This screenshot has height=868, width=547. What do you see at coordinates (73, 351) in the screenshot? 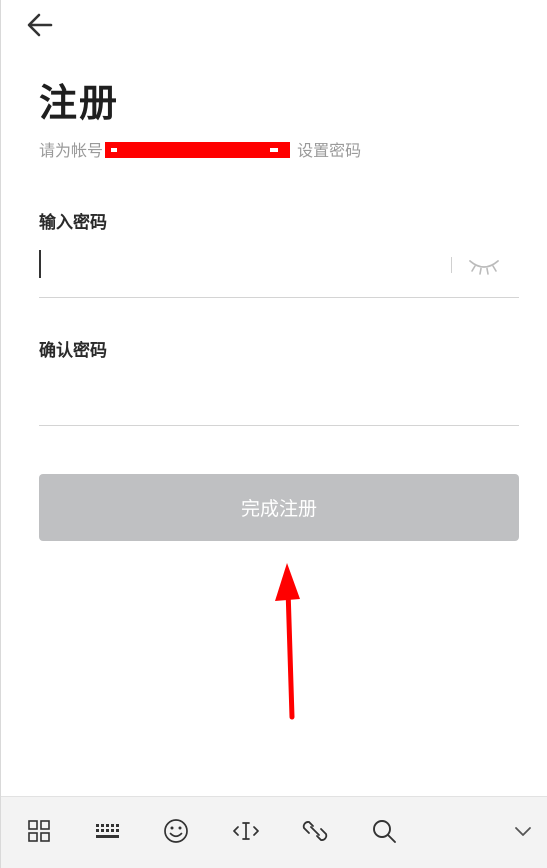
I see `confirm-password-label: 确认密码` at bounding box center [73, 351].